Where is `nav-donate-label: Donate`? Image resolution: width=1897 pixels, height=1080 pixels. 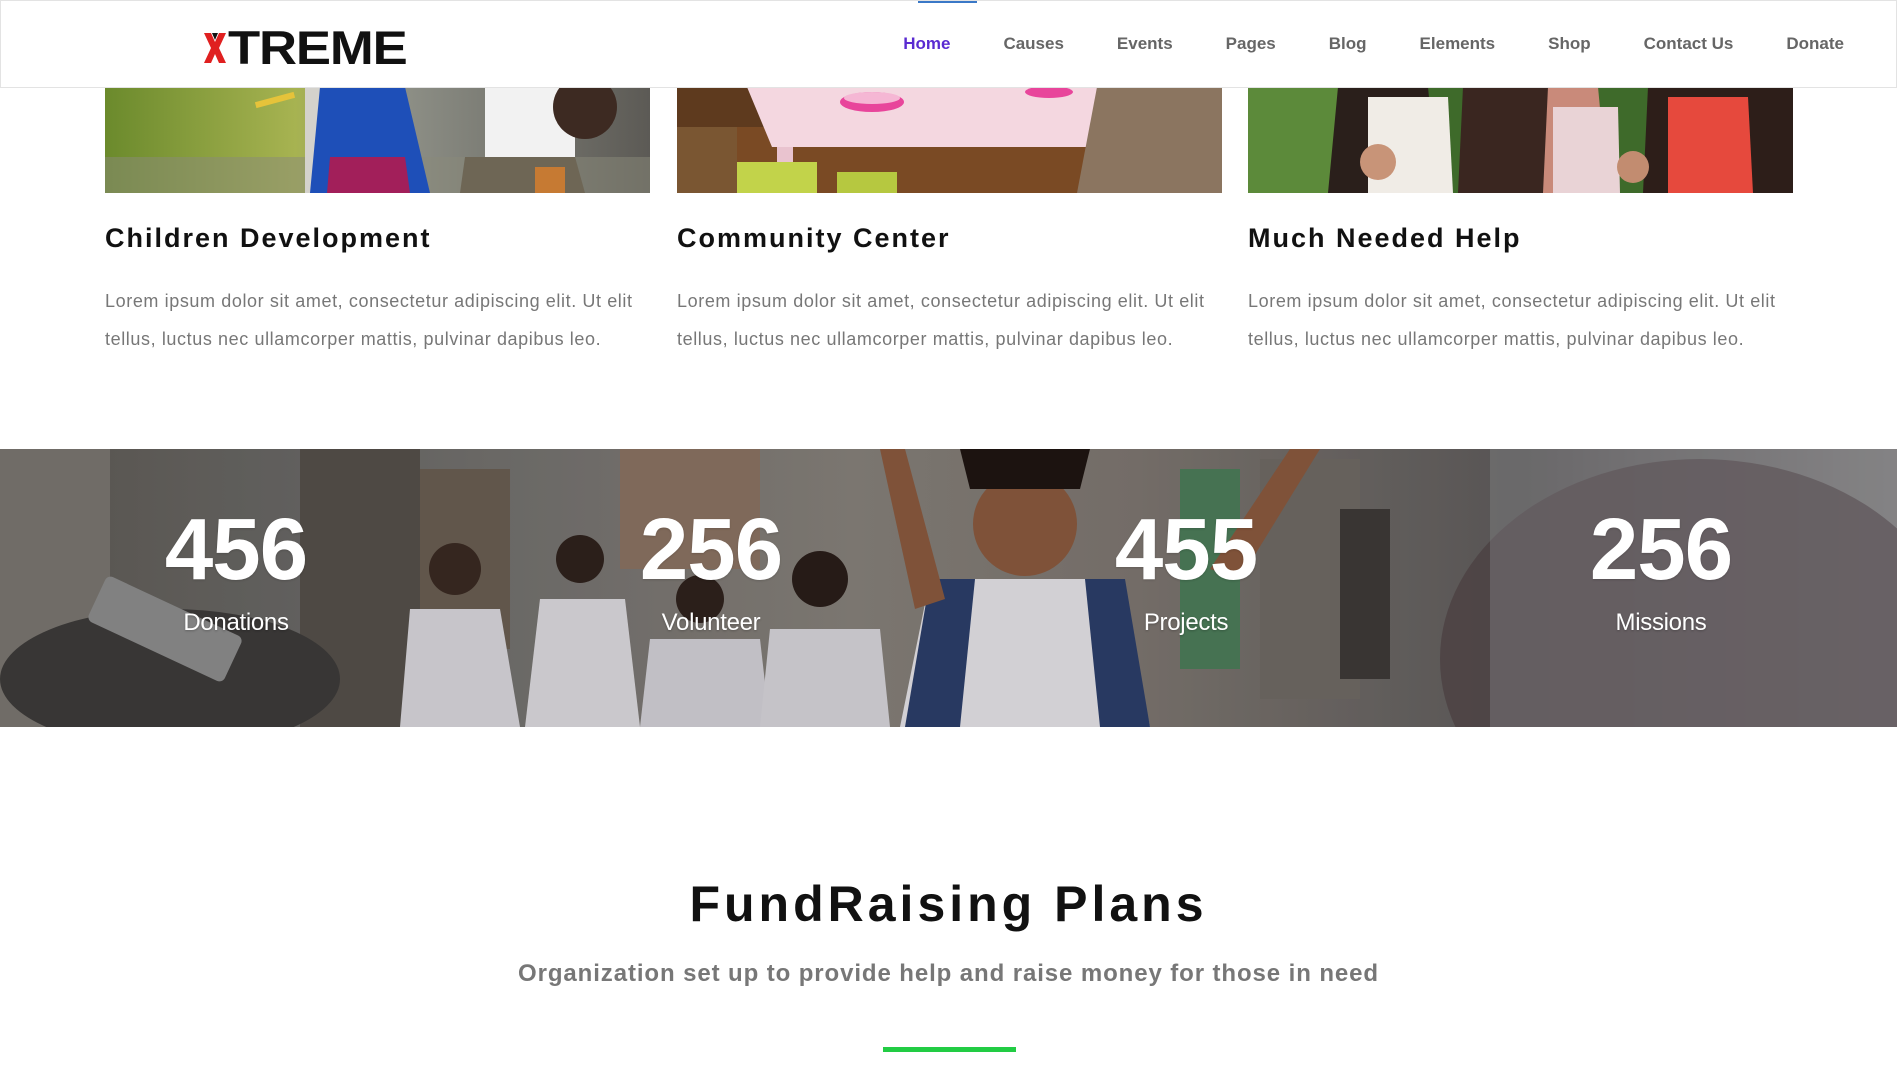
nav-donate-label: Donate is located at coordinates (1815, 43).